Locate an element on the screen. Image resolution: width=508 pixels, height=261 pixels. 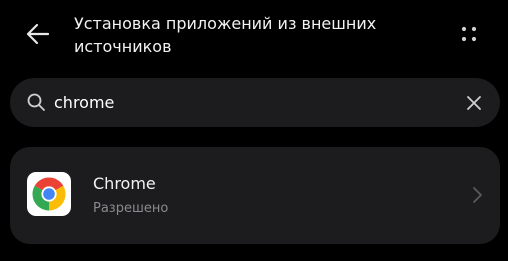
close-icon is located at coordinates (474, 103).